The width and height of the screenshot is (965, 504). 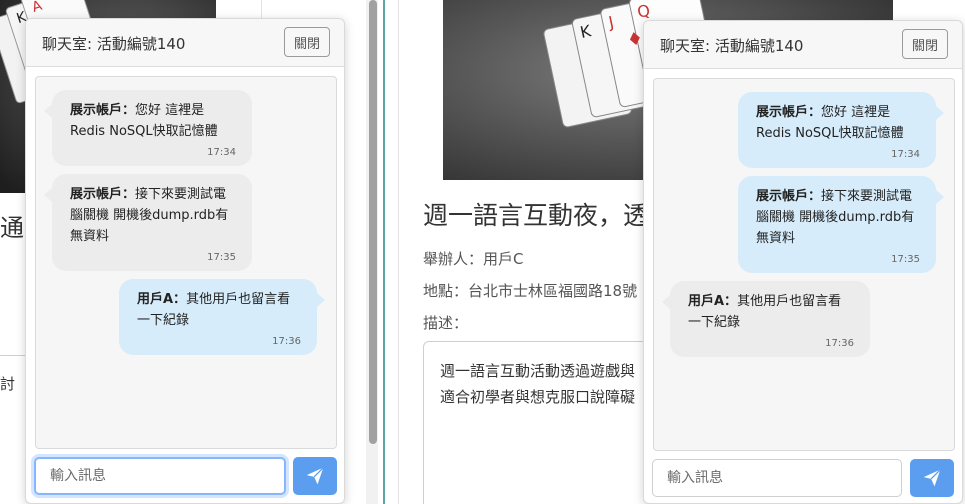 I want to click on event-desc-fragment: 討, so click(x=8, y=384).